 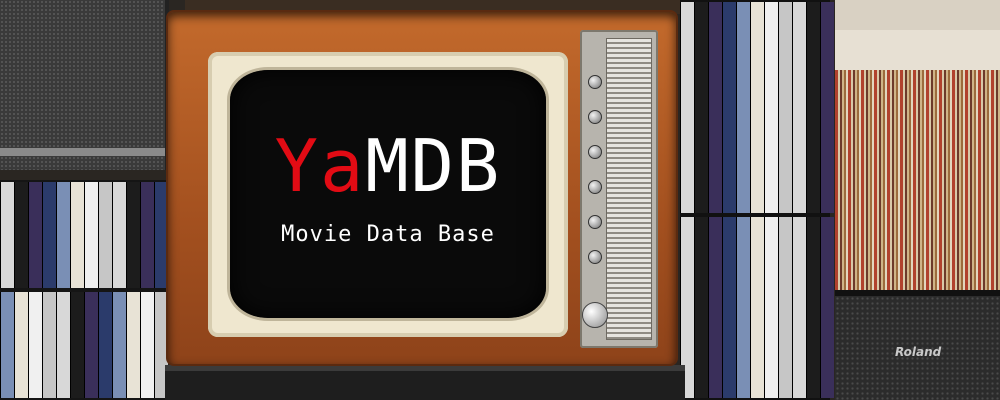 What do you see at coordinates (84, 85) in the screenshot?
I see `speaker-left` at bounding box center [84, 85].